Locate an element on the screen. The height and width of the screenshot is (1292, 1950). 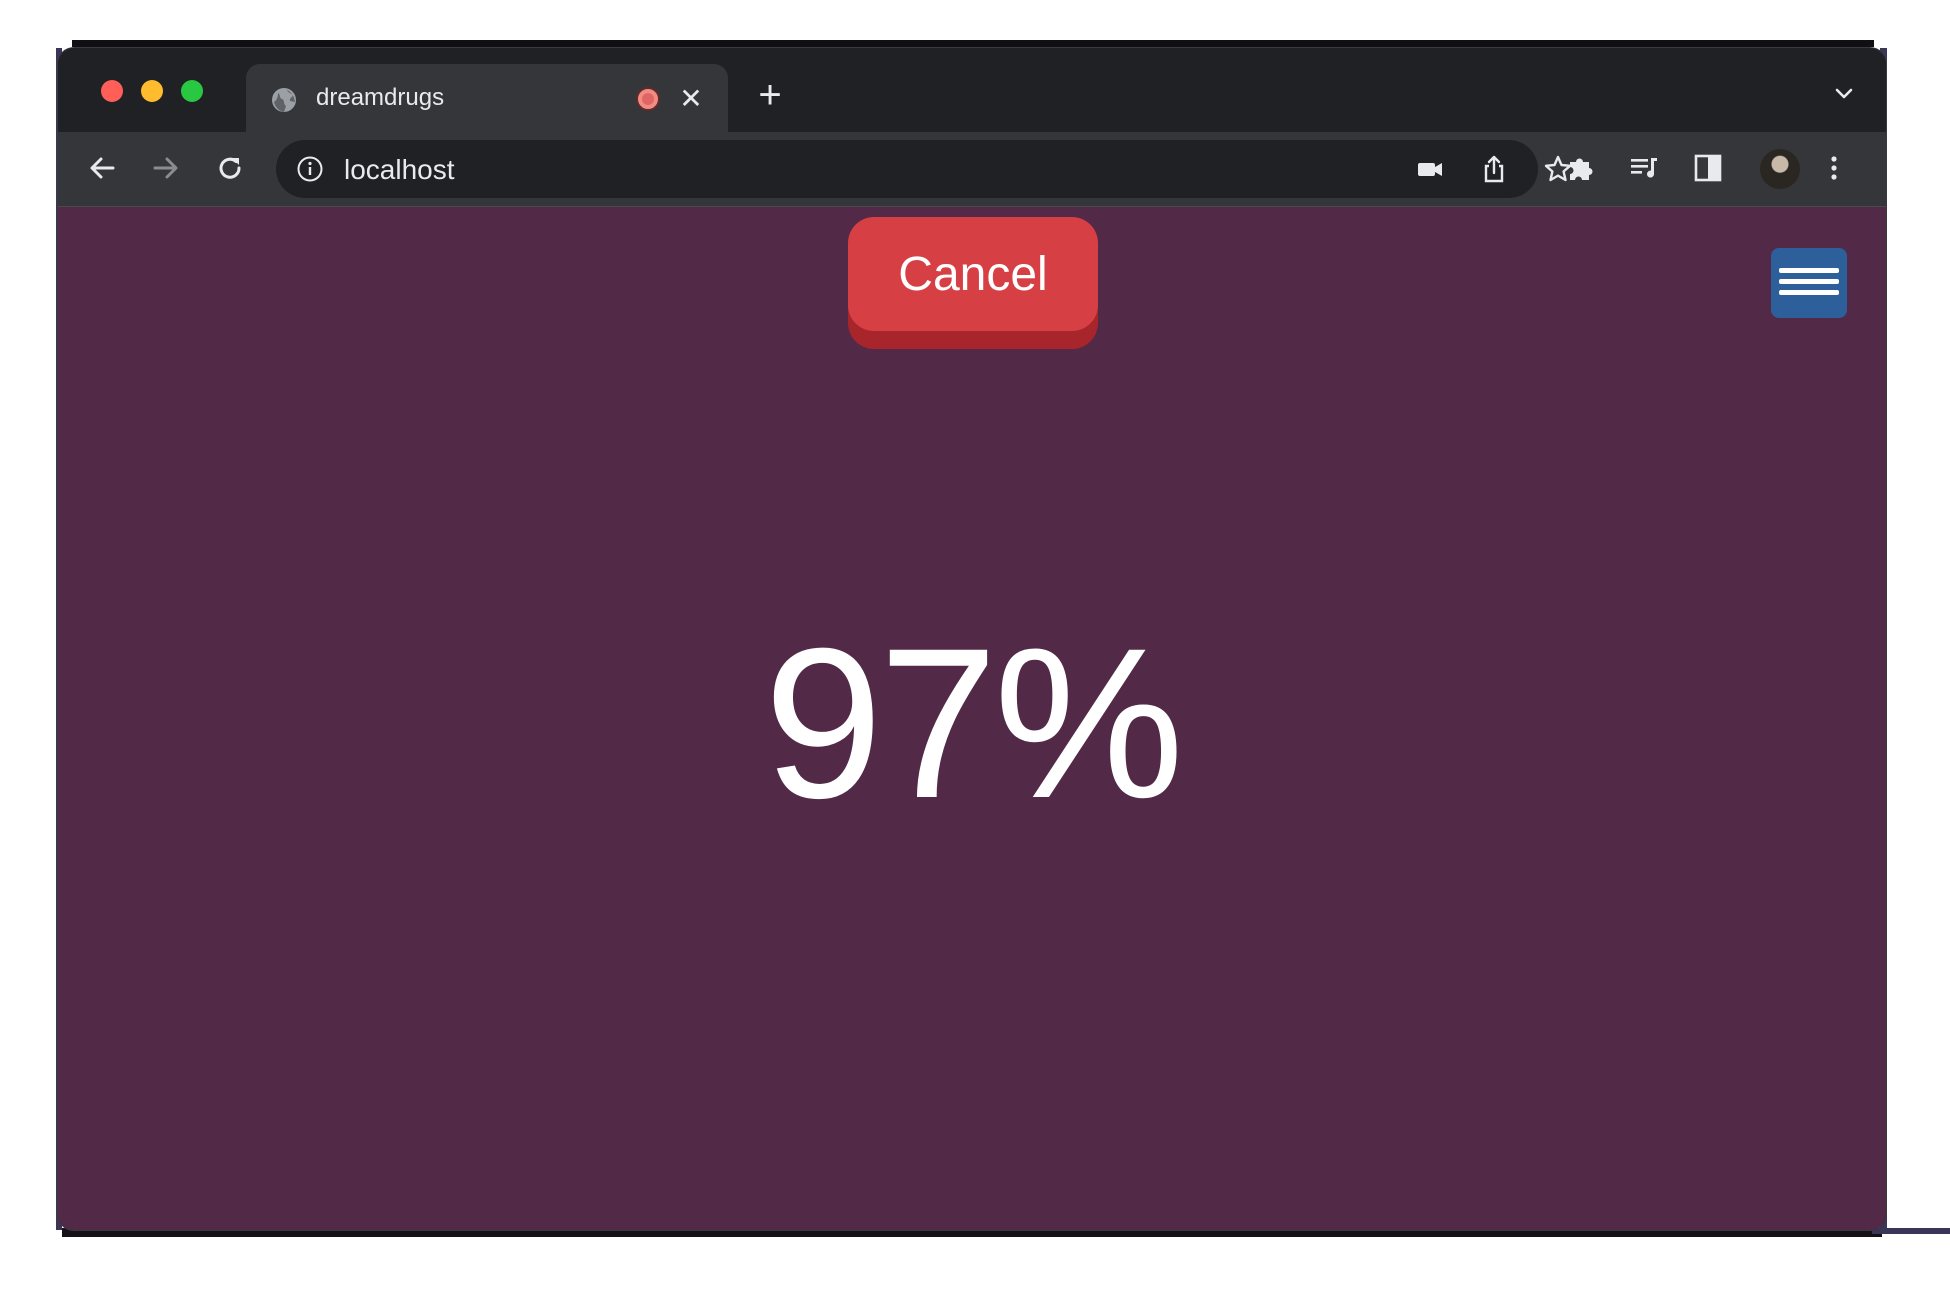
frame-line-top is located at coordinates (973, 43).